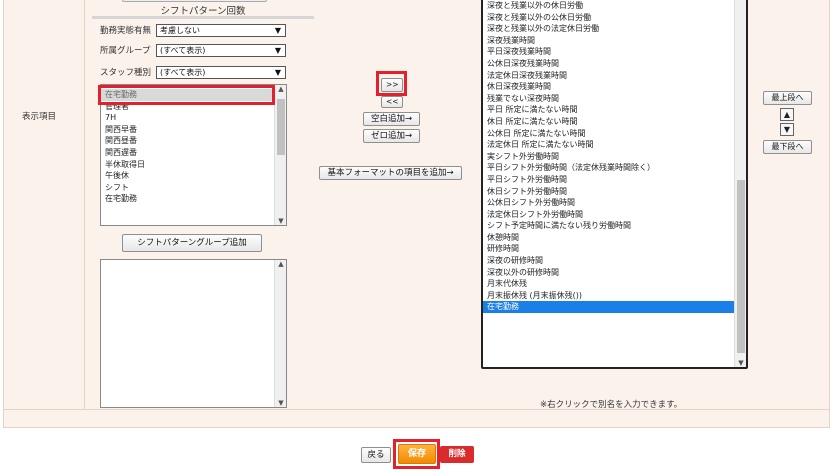 The height and width of the screenshot is (476, 833). What do you see at coordinates (614, 110) in the screenshot?
I see `list-item: 平日 所定に満たない時間` at bounding box center [614, 110].